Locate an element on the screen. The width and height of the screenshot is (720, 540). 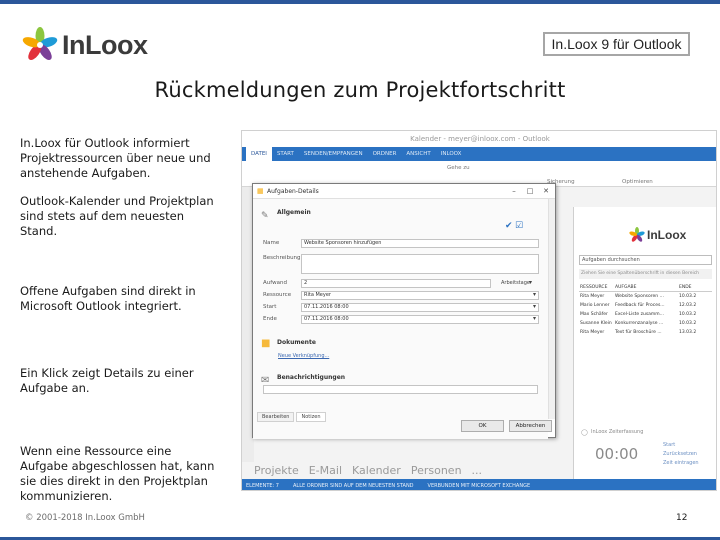
cell-end: 12.03.2 is located at coordinates (688, 305).